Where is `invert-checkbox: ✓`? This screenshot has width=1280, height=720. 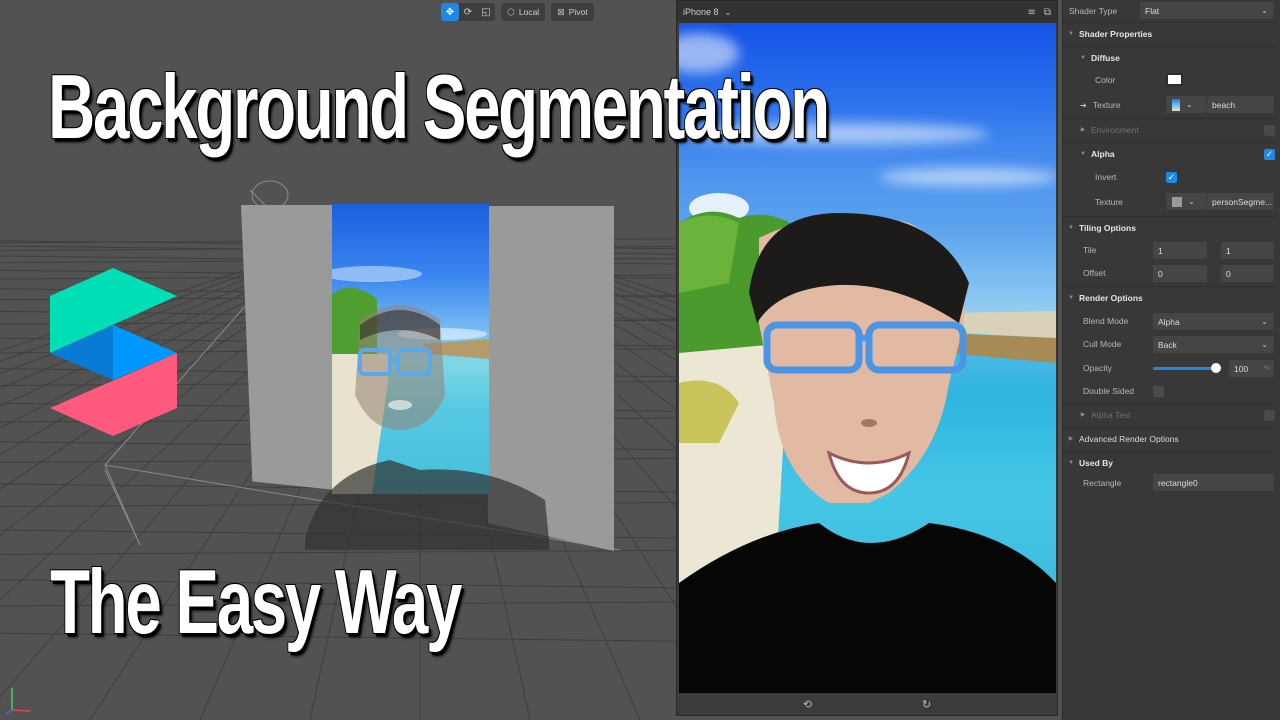
invert-checkbox: ✓ is located at coordinates (1171, 177).